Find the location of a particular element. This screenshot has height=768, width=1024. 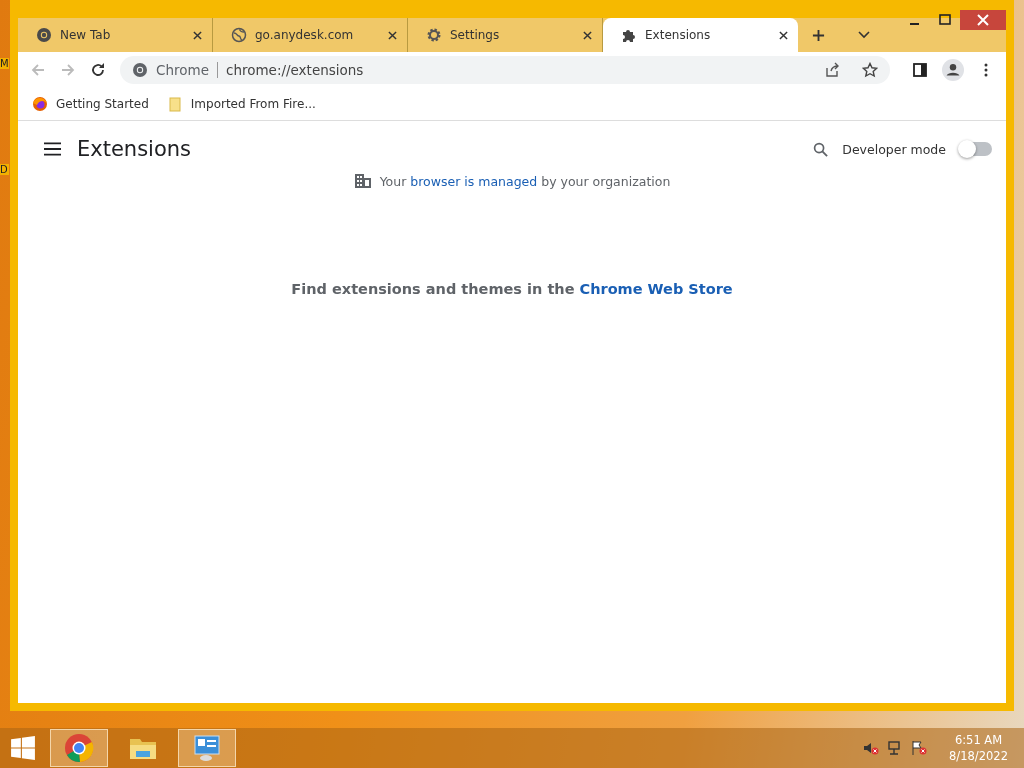

bookmark: Getting Started is located at coordinates (90, 104).